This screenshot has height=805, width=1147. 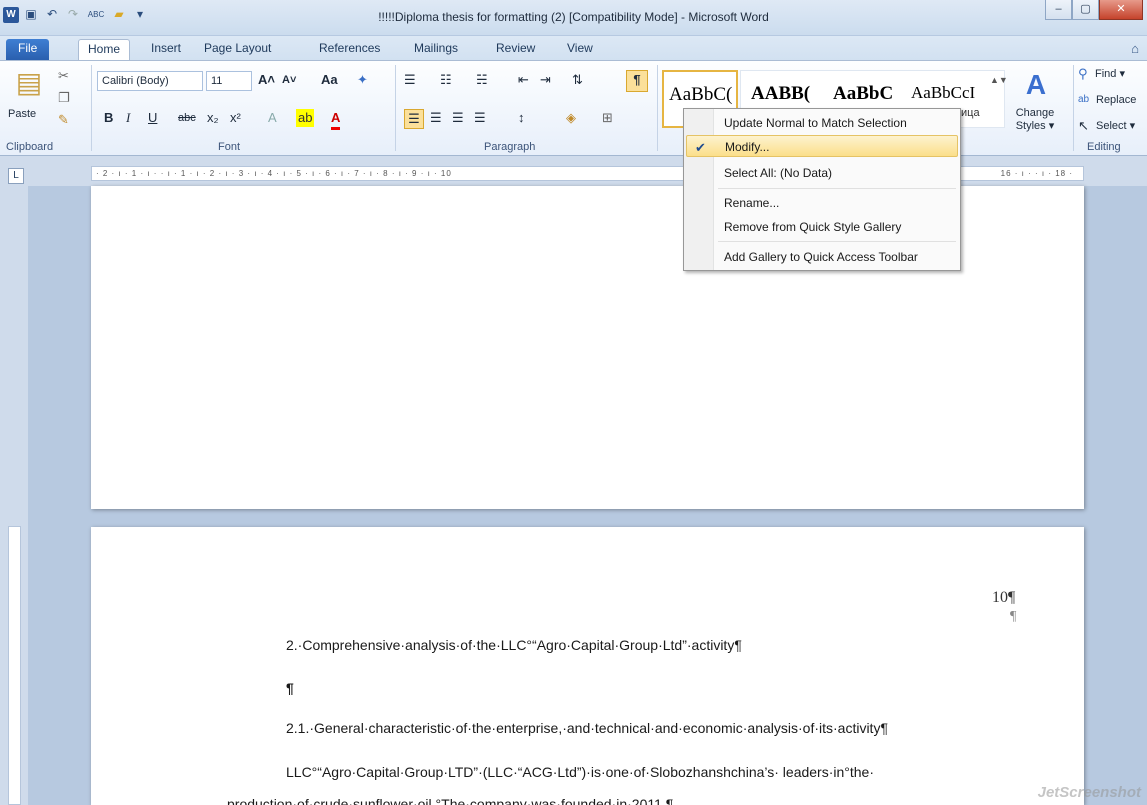 What do you see at coordinates (1110, 74) in the screenshot?
I see `find-button: Find ▾` at bounding box center [1110, 74].